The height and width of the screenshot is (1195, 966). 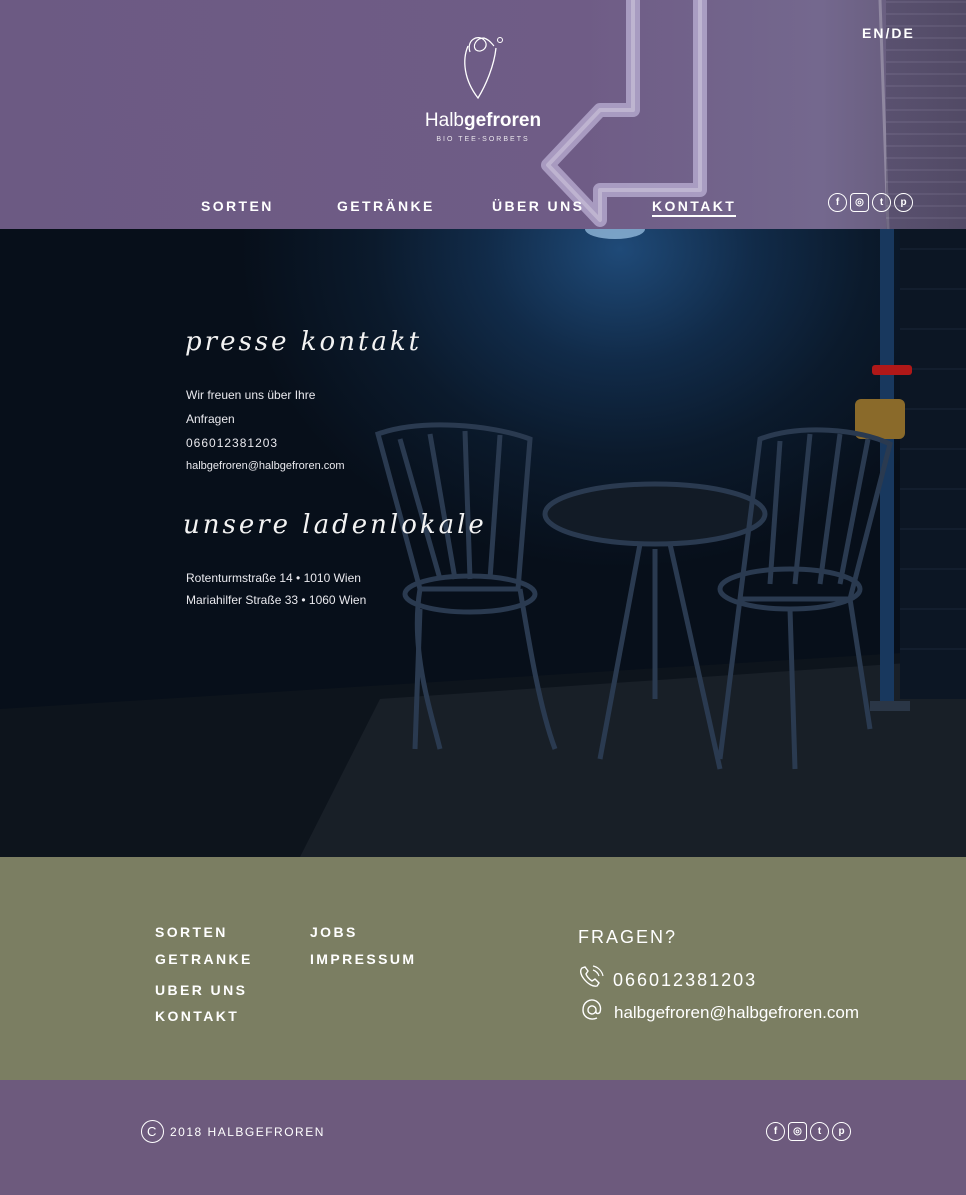 What do you see at coordinates (386, 206) in the screenshot?
I see `nav-getraenke: GETRÄNKE` at bounding box center [386, 206].